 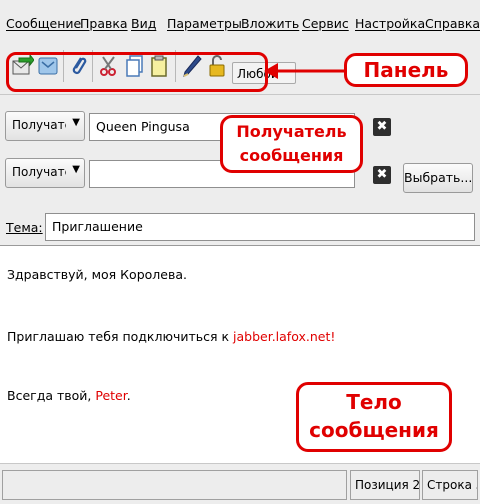 I want to click on status-bar: Позиция 20 Строка 5, so click(x=240, y=483).